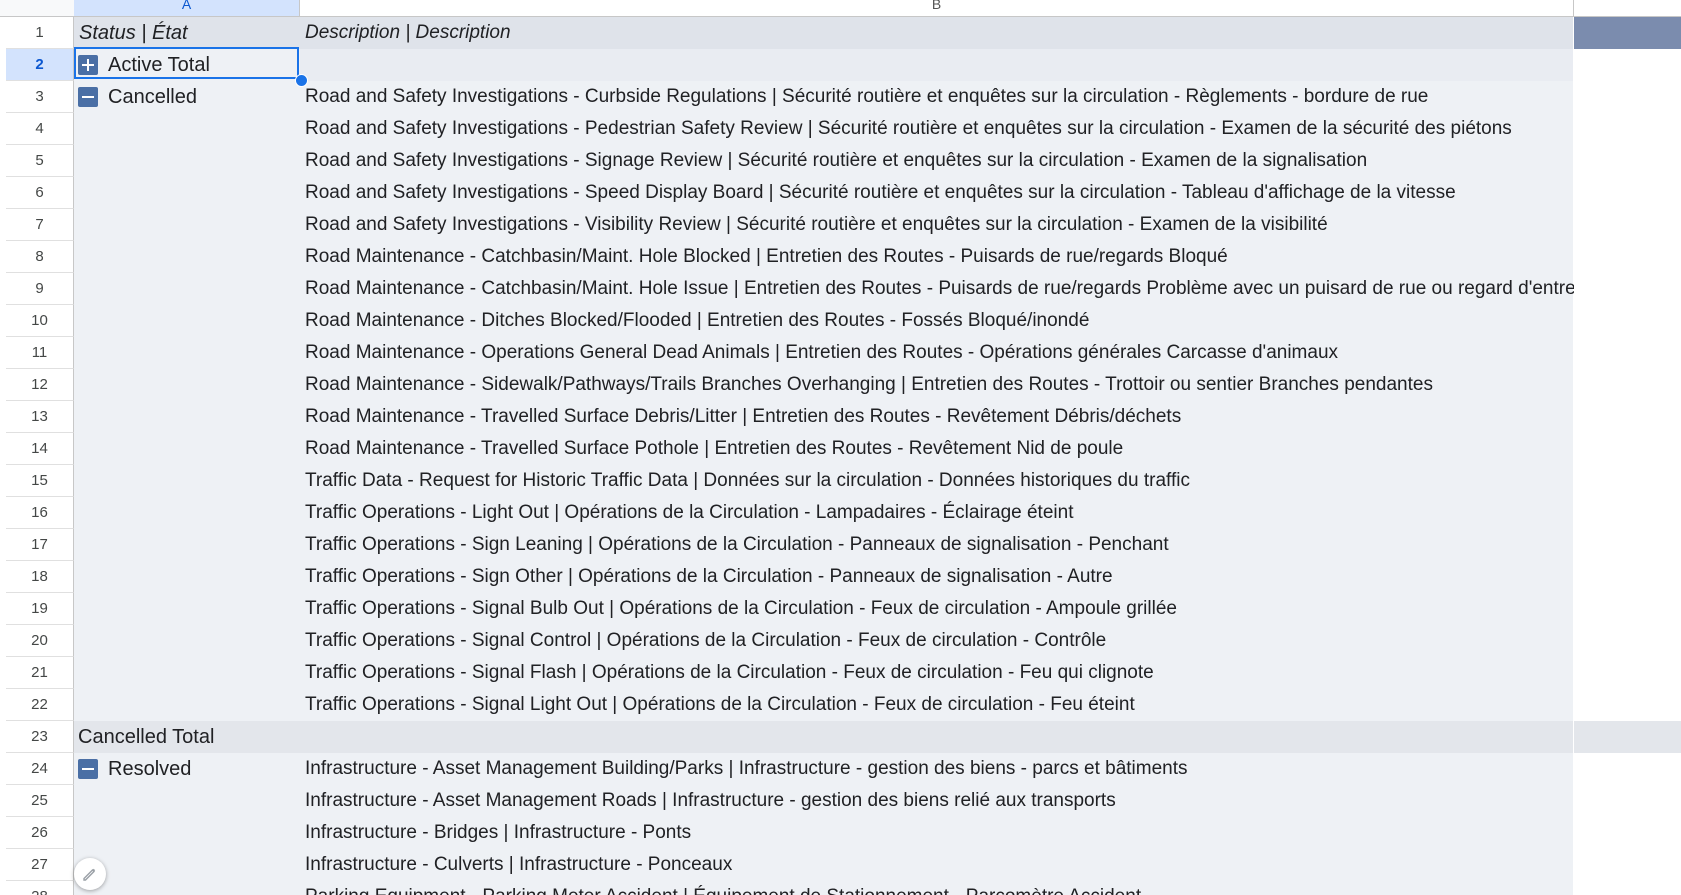 This screenshot has height=895, width=1681. I want to click on status-cell: Resolved, so click(187, 769).